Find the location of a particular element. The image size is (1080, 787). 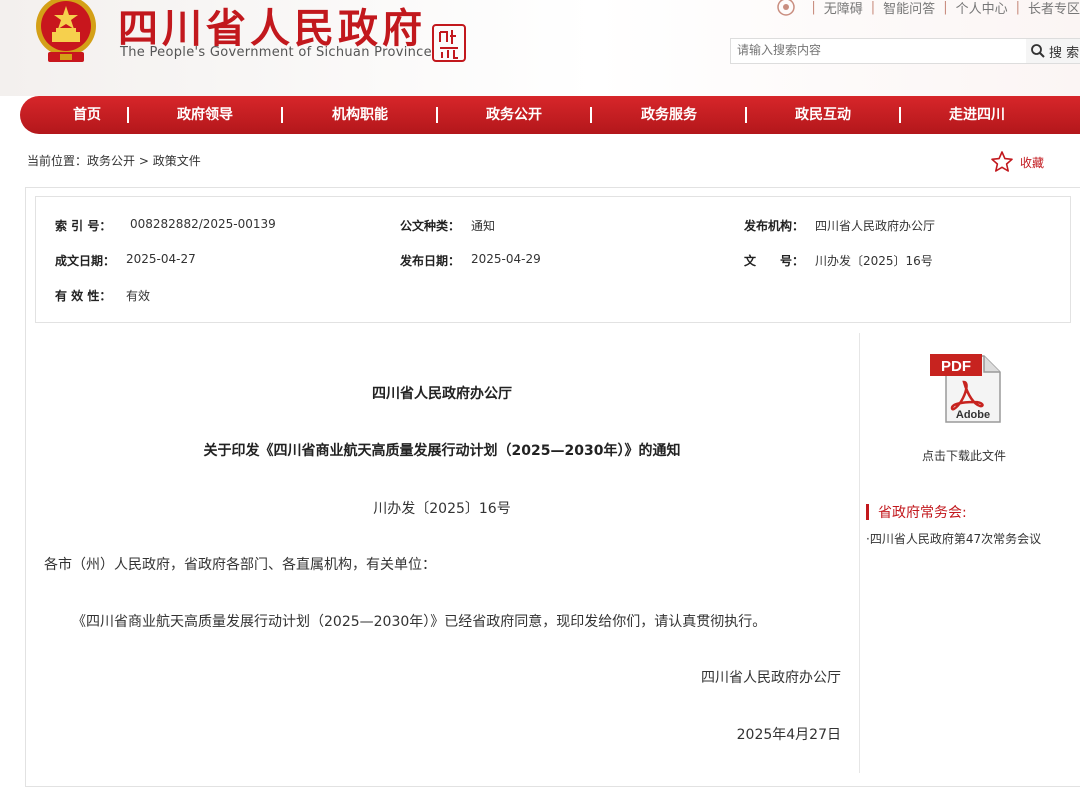

senior-zone-link: 长者专区 is located at coordinates (1054, 8).